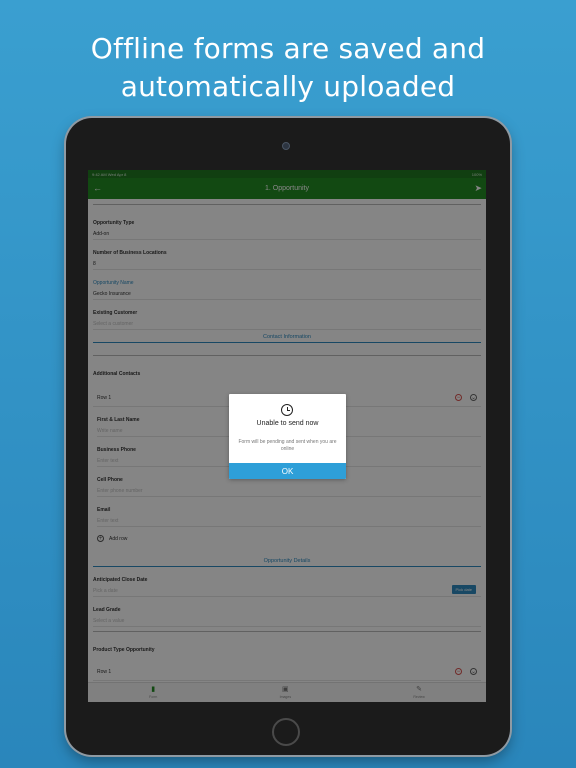 The image size is (576, 768). What do you see at coordinates (288, 48) in the screenshot?
I see `headline-line-1: Offline forms are saved and` at bounding box center [288, 48].